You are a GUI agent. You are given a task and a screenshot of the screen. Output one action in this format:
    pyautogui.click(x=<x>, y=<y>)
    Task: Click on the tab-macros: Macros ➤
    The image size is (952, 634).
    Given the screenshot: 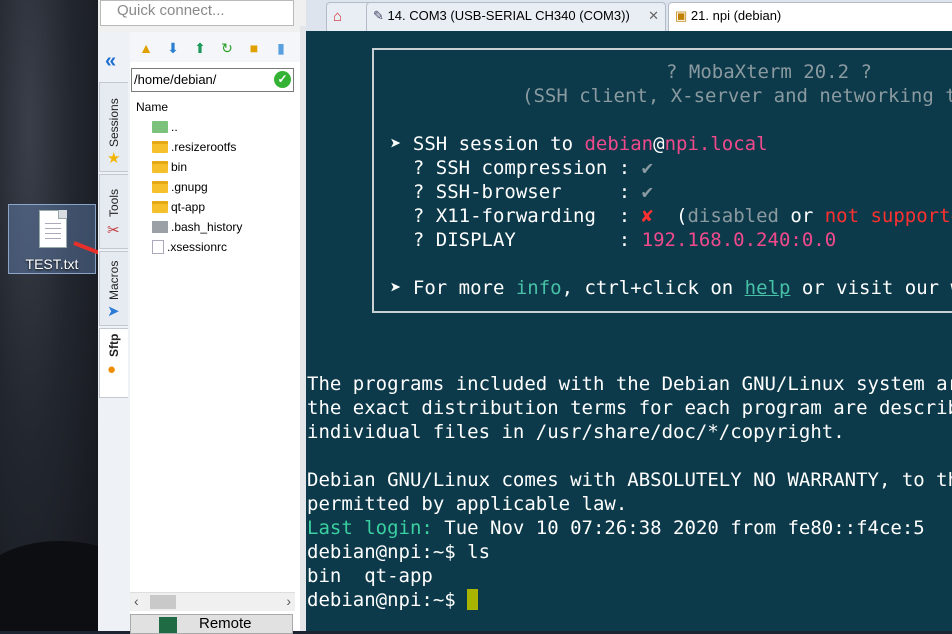 What is the action you would take?
    pyautogui.click(x=113, y=288)
    